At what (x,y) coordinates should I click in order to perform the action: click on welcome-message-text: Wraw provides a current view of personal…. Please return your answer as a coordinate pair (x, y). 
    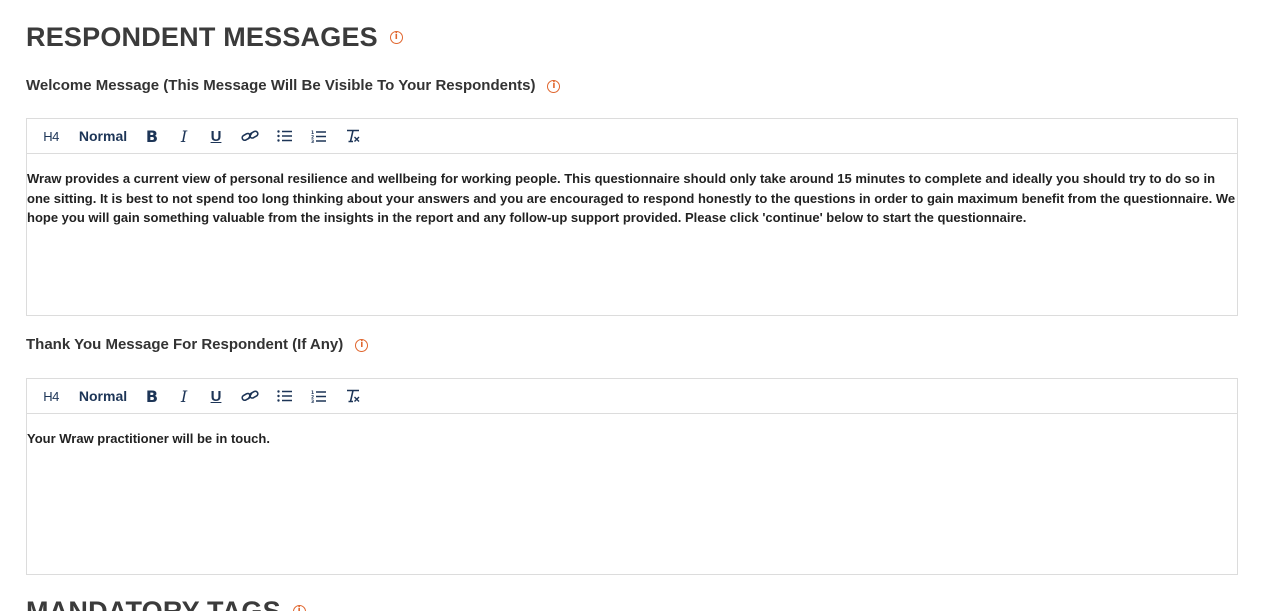
    Looking at the image, I should click on (632, 191).